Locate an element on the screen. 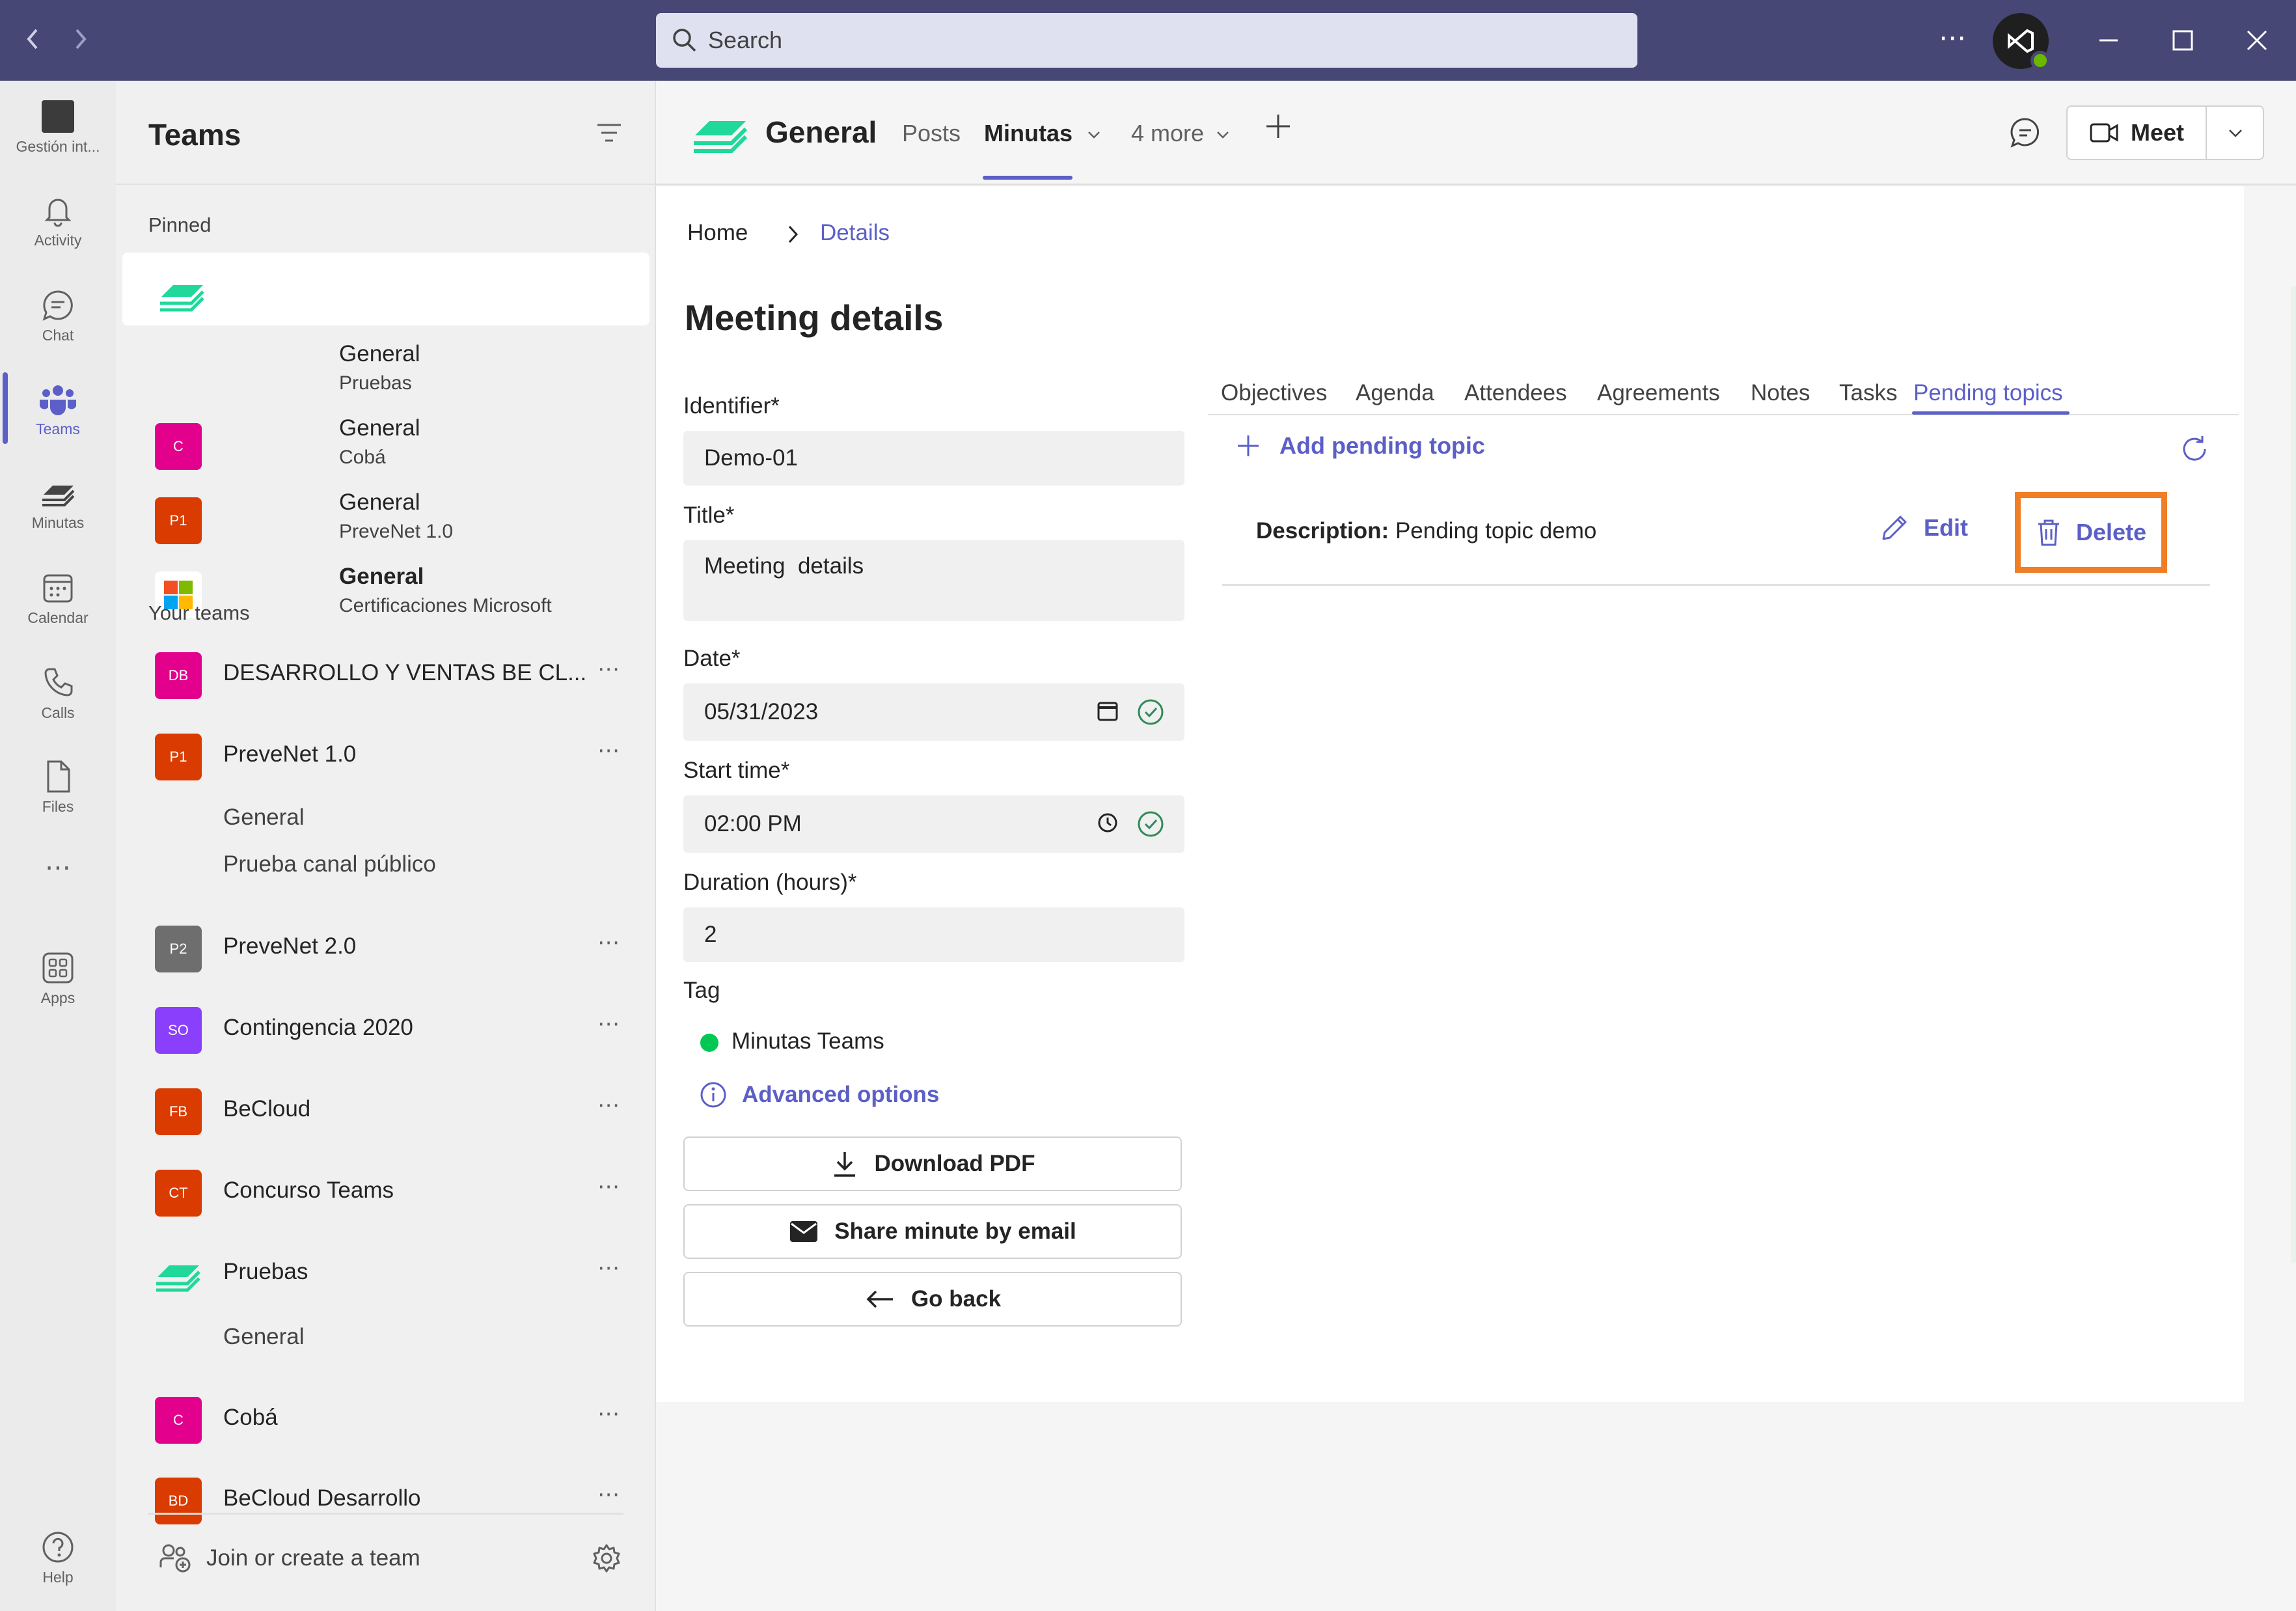  rail-more-apps-button: ⋯ is located at coordinates (58, 868).